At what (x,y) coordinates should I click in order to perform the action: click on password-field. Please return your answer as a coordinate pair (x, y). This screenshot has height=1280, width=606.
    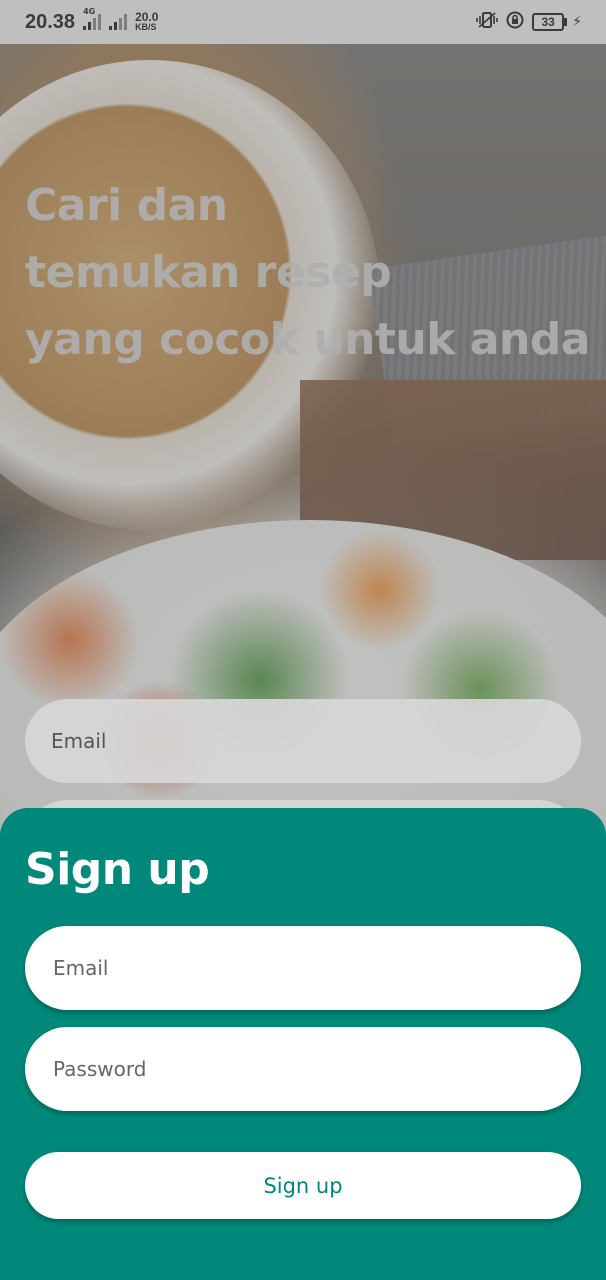
    Looking at the image, I should click on (303, 1069).